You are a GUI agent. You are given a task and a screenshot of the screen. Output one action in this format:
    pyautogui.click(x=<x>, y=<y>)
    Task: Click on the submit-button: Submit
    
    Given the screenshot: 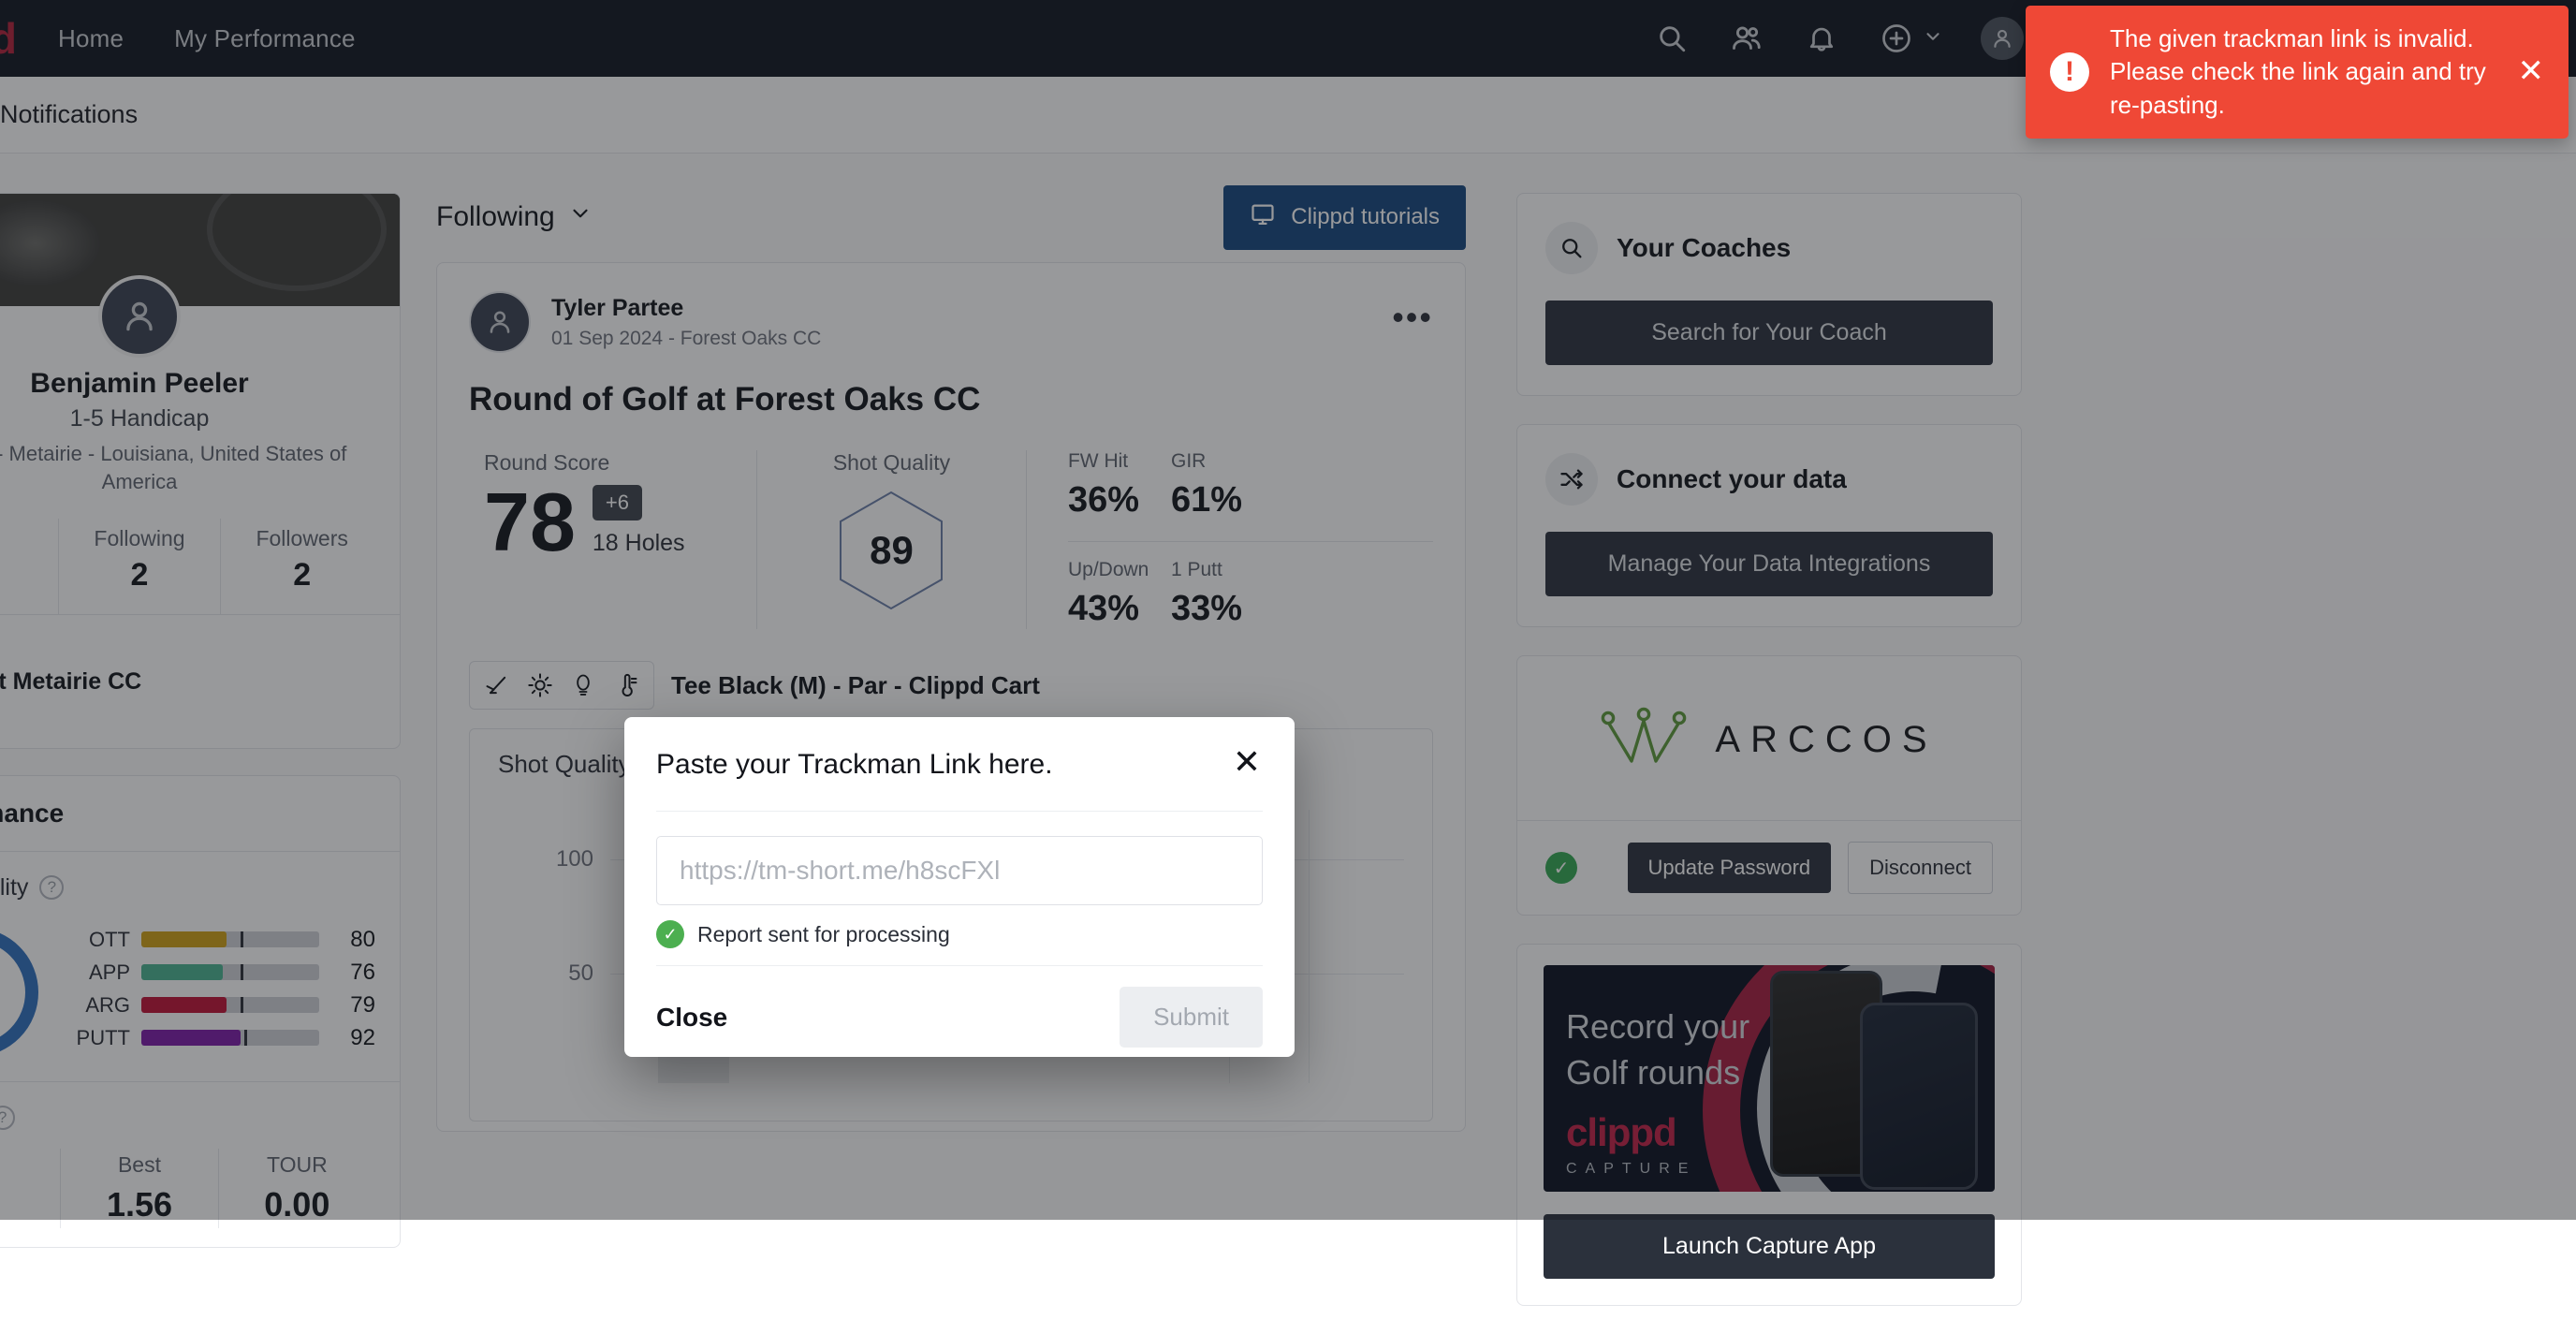 What is the action you would take?
    pyautogui.click(x=1191, y=1017)
    